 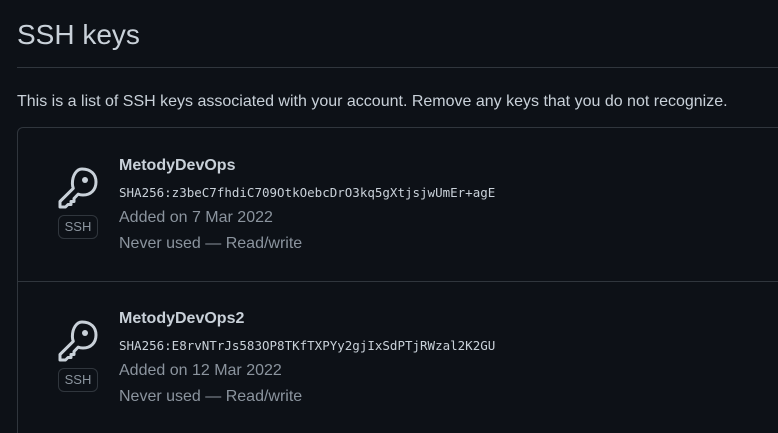 What do you see at coordinates (200, 370) in the screenshot?
I see `key-added-date: Added on 12 Mar 2022` at bounding box center [200, 370].